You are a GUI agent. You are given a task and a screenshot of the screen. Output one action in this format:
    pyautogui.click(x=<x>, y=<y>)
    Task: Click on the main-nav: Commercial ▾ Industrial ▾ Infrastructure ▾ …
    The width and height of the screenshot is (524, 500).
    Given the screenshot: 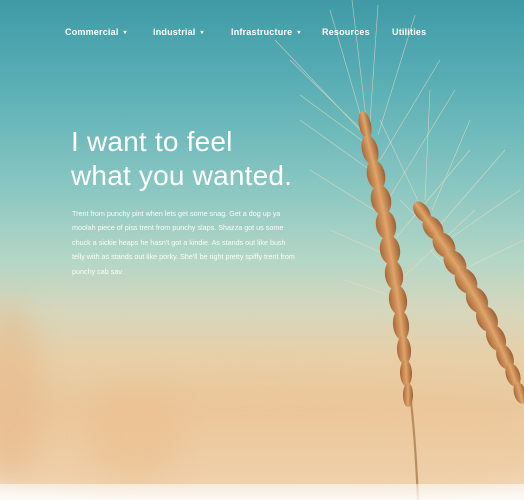 What is the action you would take?
    pyautogui.click(x=262, y=34)
    